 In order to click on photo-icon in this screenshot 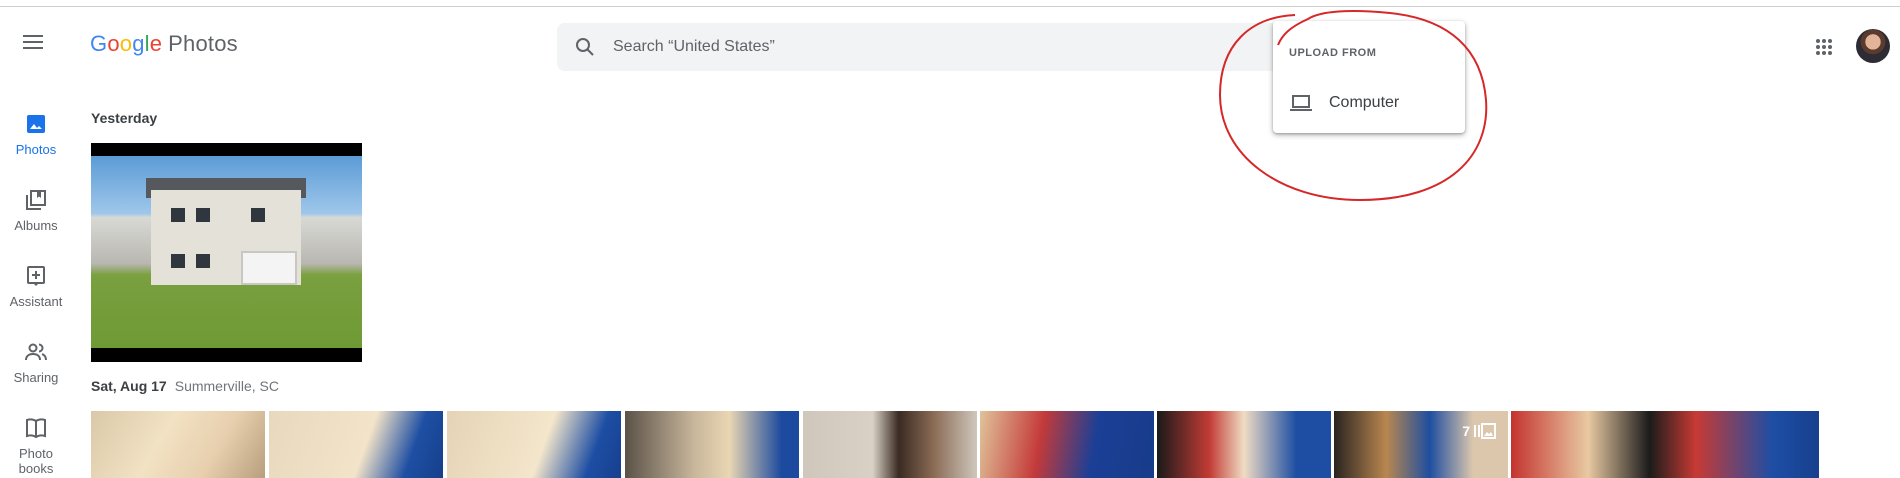, I will do `click(36, 124)`.